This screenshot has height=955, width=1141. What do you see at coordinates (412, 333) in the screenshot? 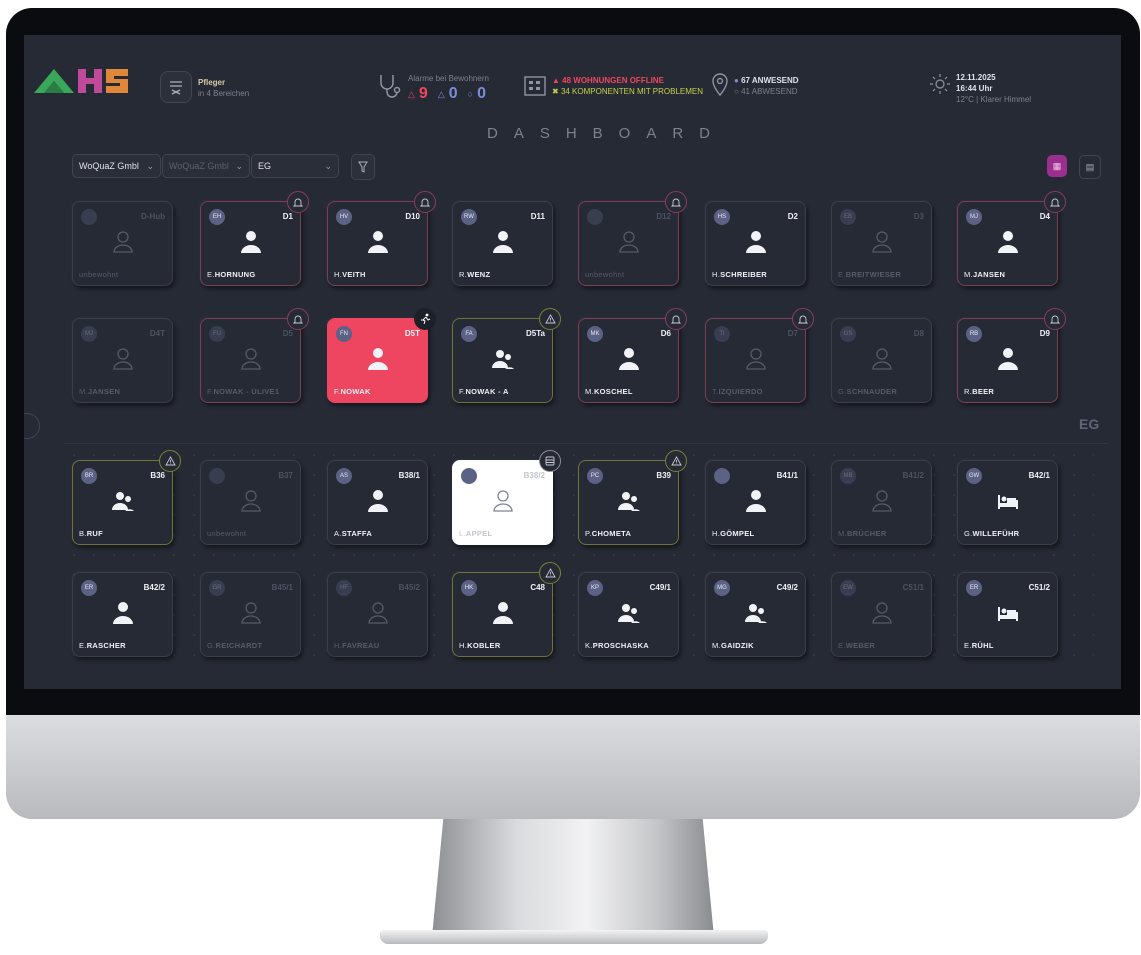
I see `apartment-code: D5T` at bounding box center [412, 333].